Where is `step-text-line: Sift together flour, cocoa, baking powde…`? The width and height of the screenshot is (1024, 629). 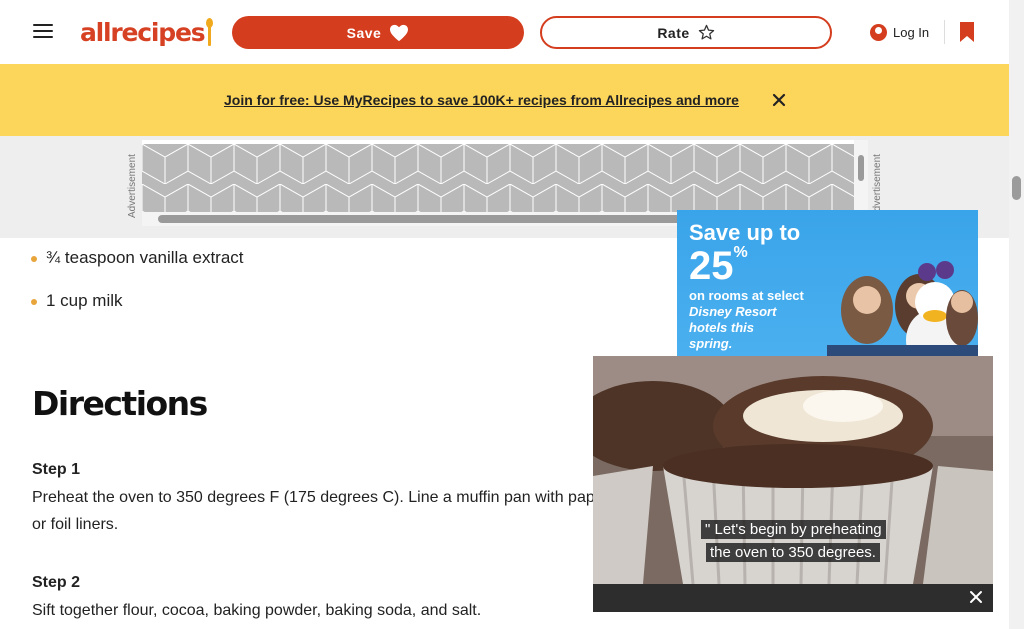
step-text-line: Sift together flour, cocoa, baking powde… is located at coordinates (257, 610).